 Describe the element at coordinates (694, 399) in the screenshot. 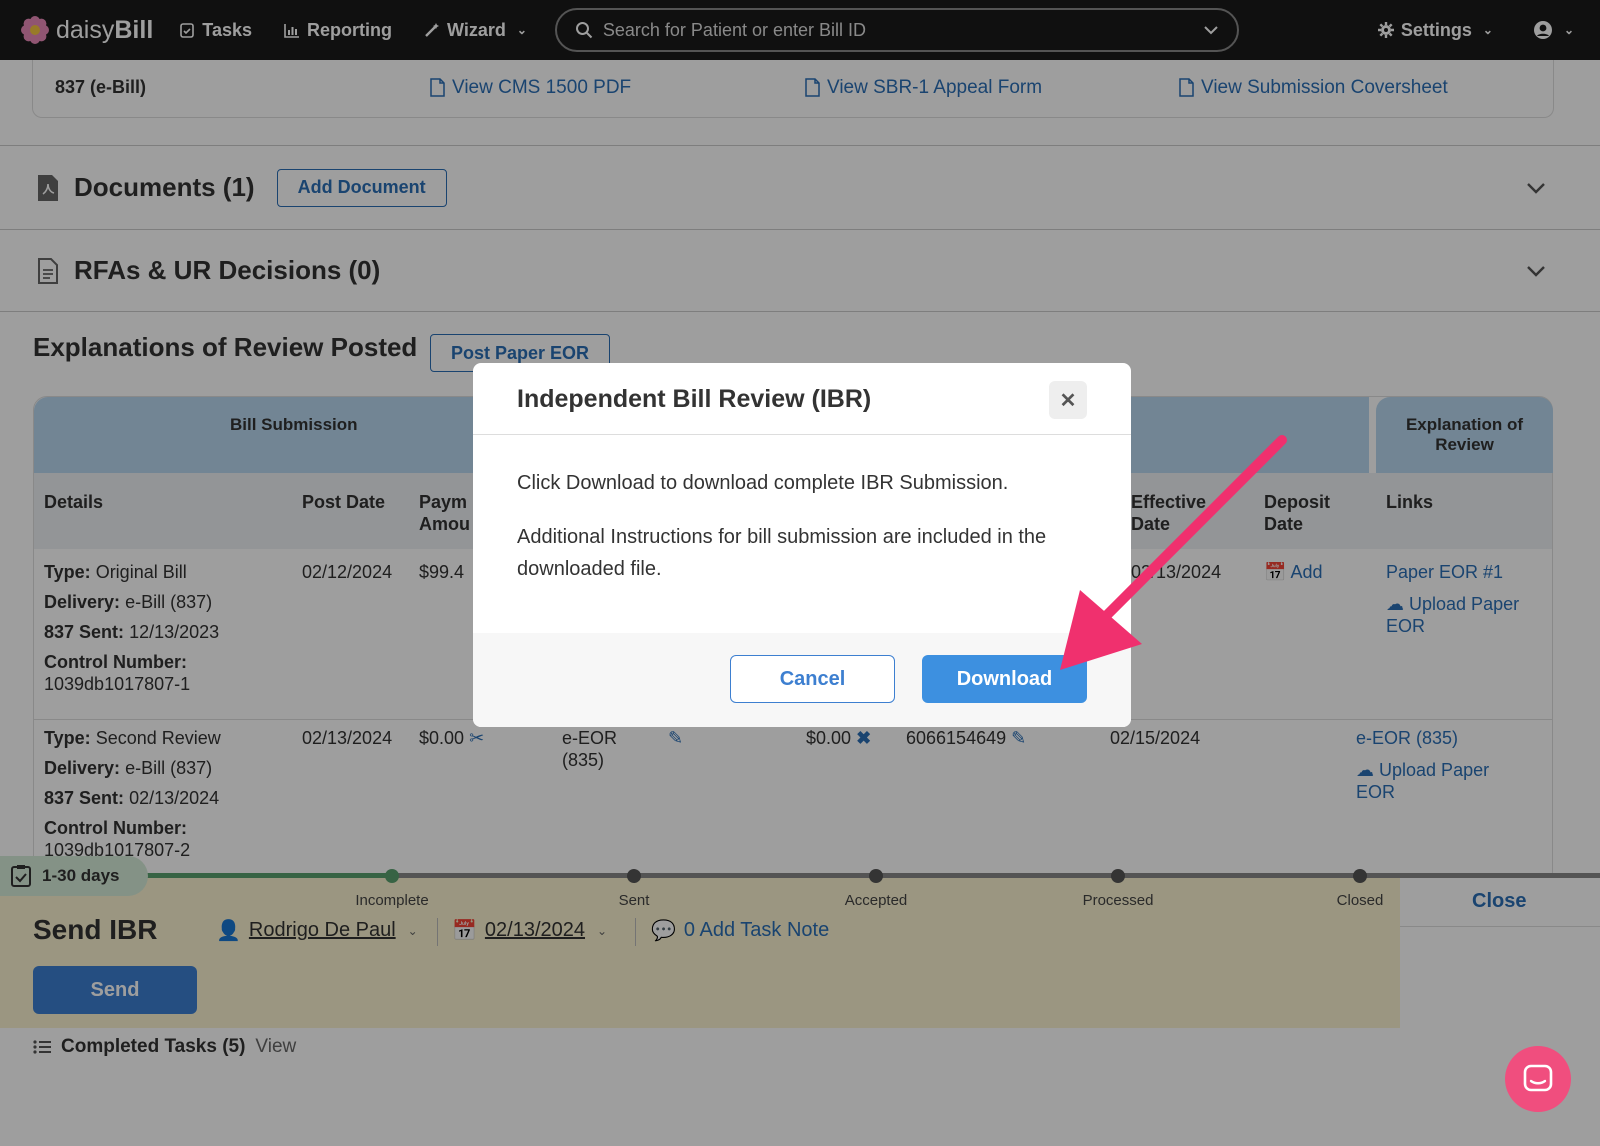

I see `modal-title: Independent Bill Review (IBR)` at that location.